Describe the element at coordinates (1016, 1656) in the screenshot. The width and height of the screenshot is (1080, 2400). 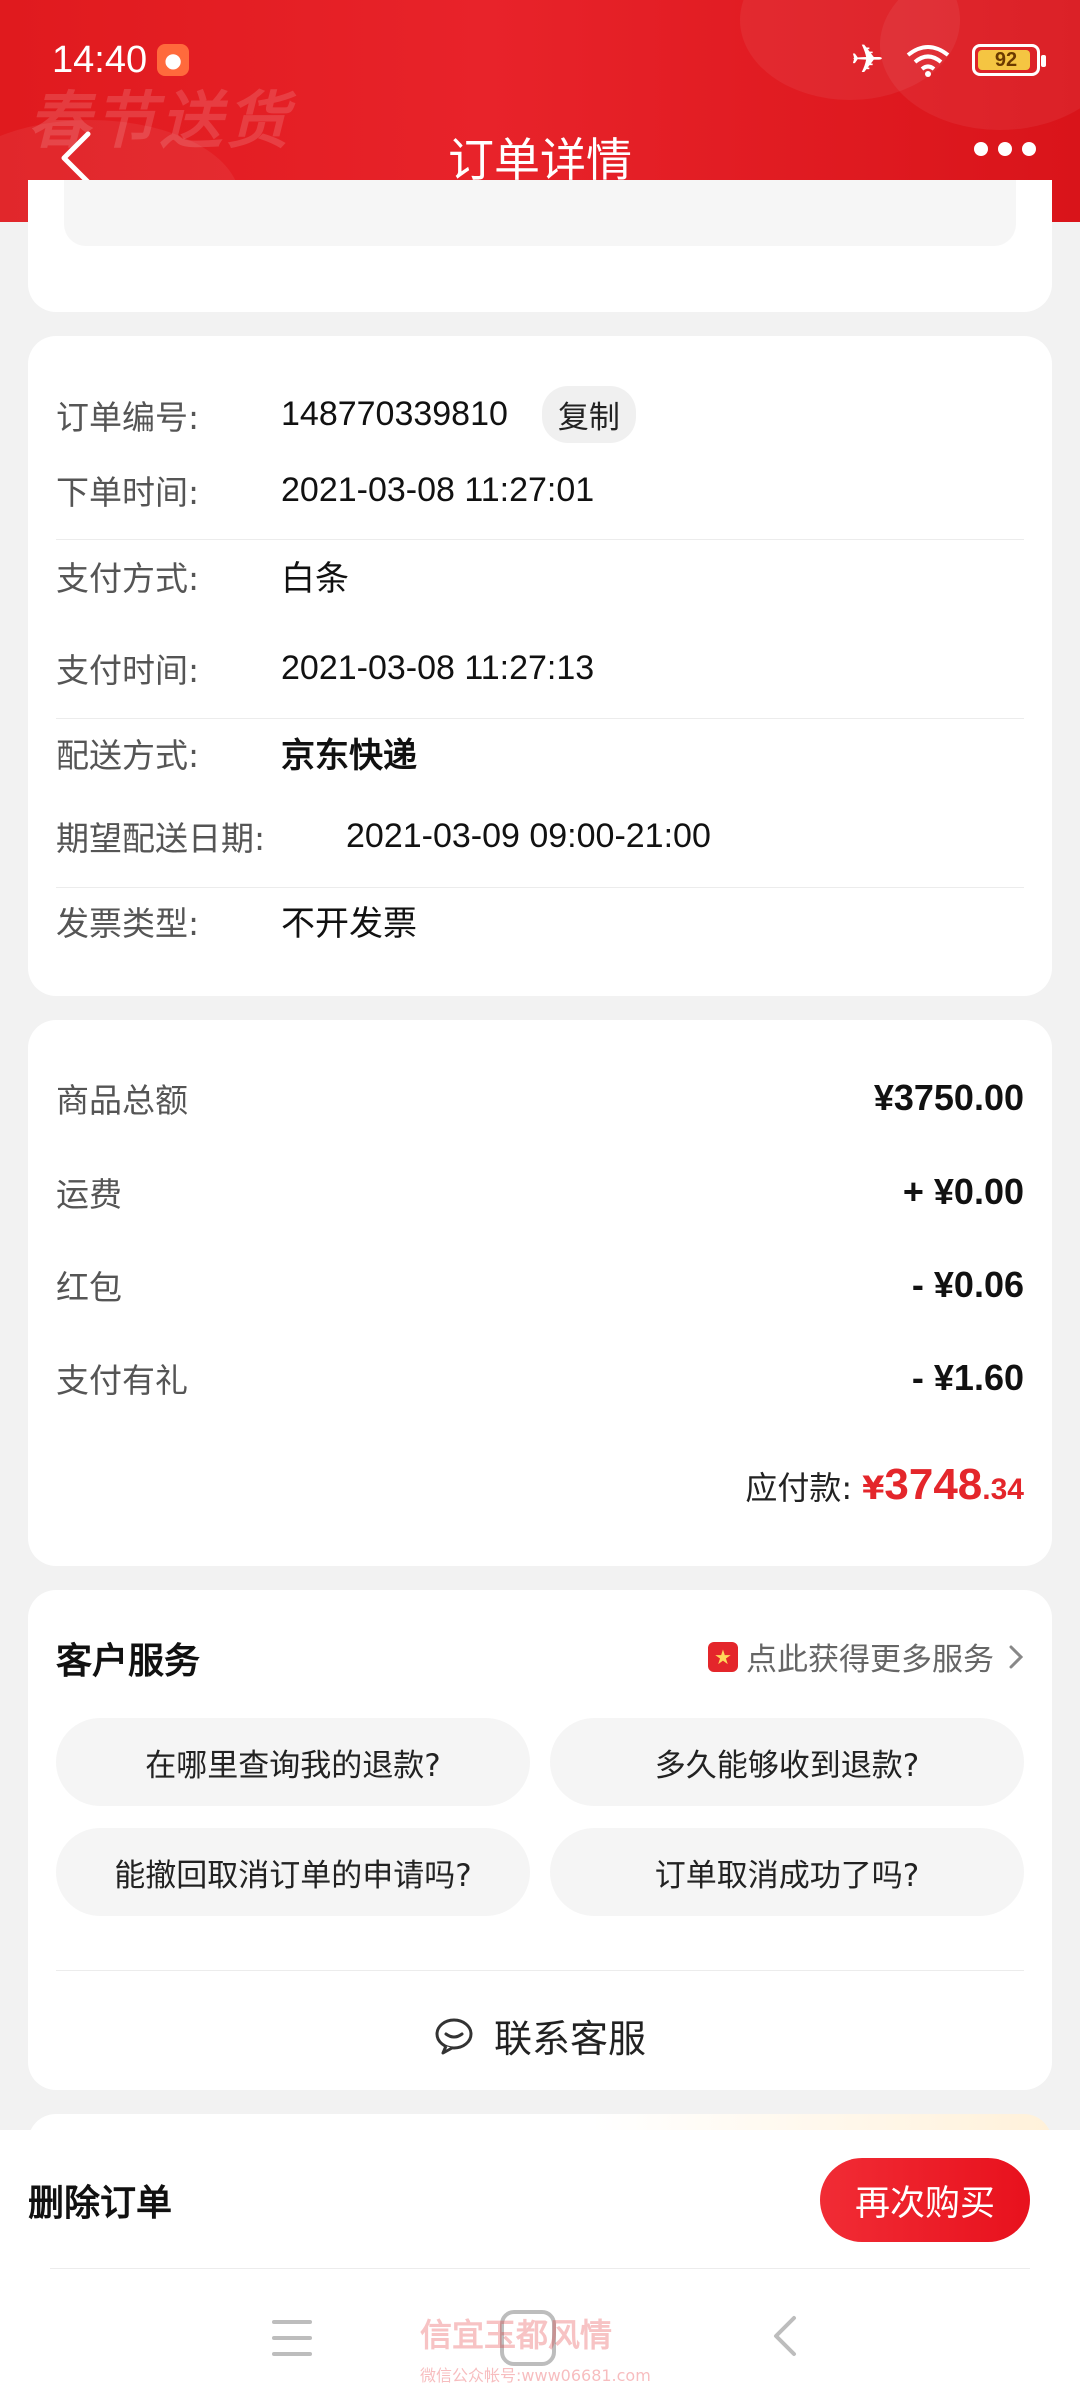
I see `chevron-right-icon` at that location.